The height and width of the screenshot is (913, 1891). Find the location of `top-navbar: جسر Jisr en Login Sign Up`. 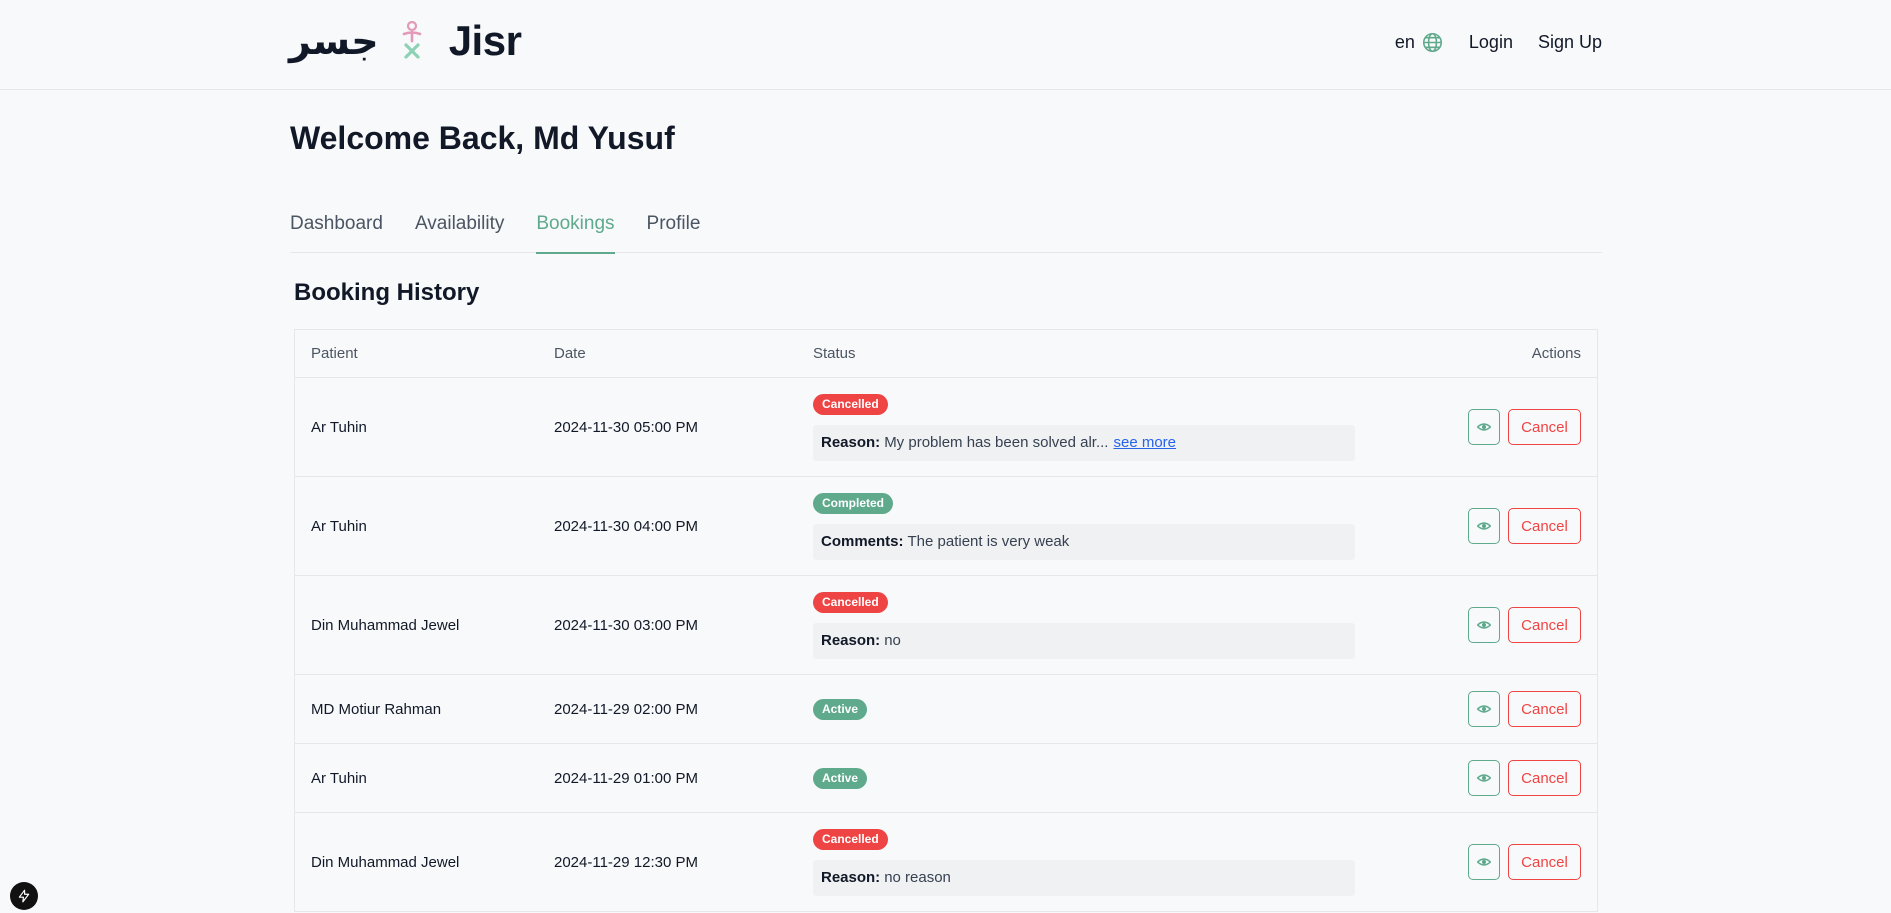

top-navbar: جسر Jisr en Login Sign Up is located at coordinates (945, 45).